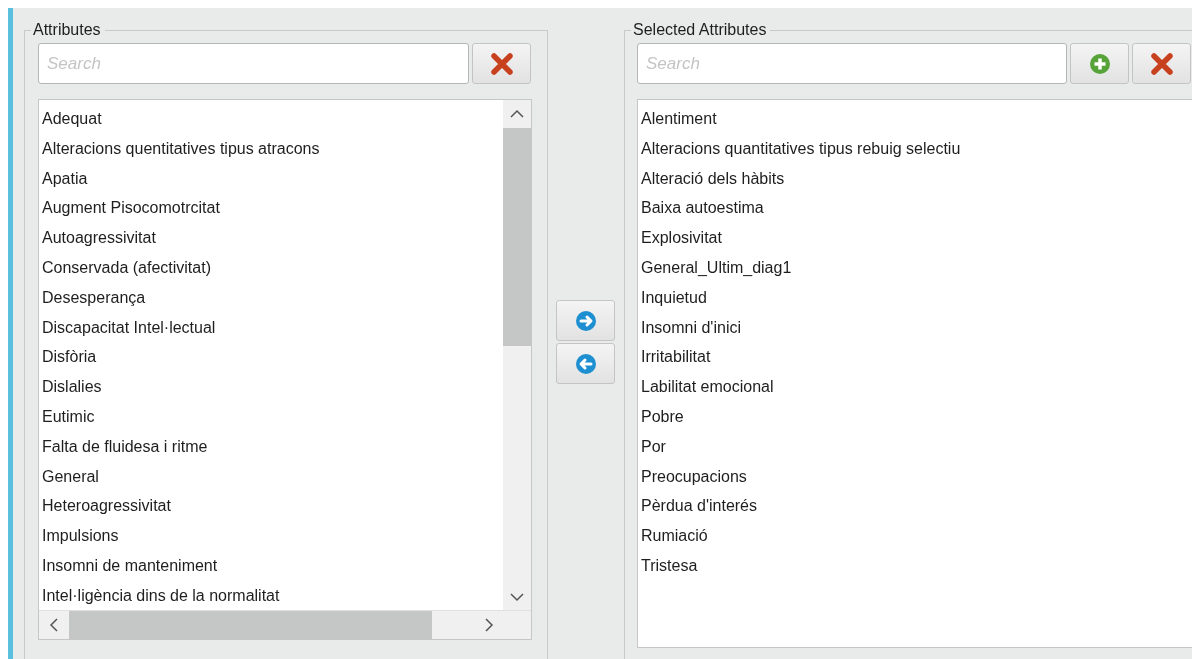 The width and height of the screenshot is (1192, 659). I want to click on list-item: Apatia, so click(270, 178).